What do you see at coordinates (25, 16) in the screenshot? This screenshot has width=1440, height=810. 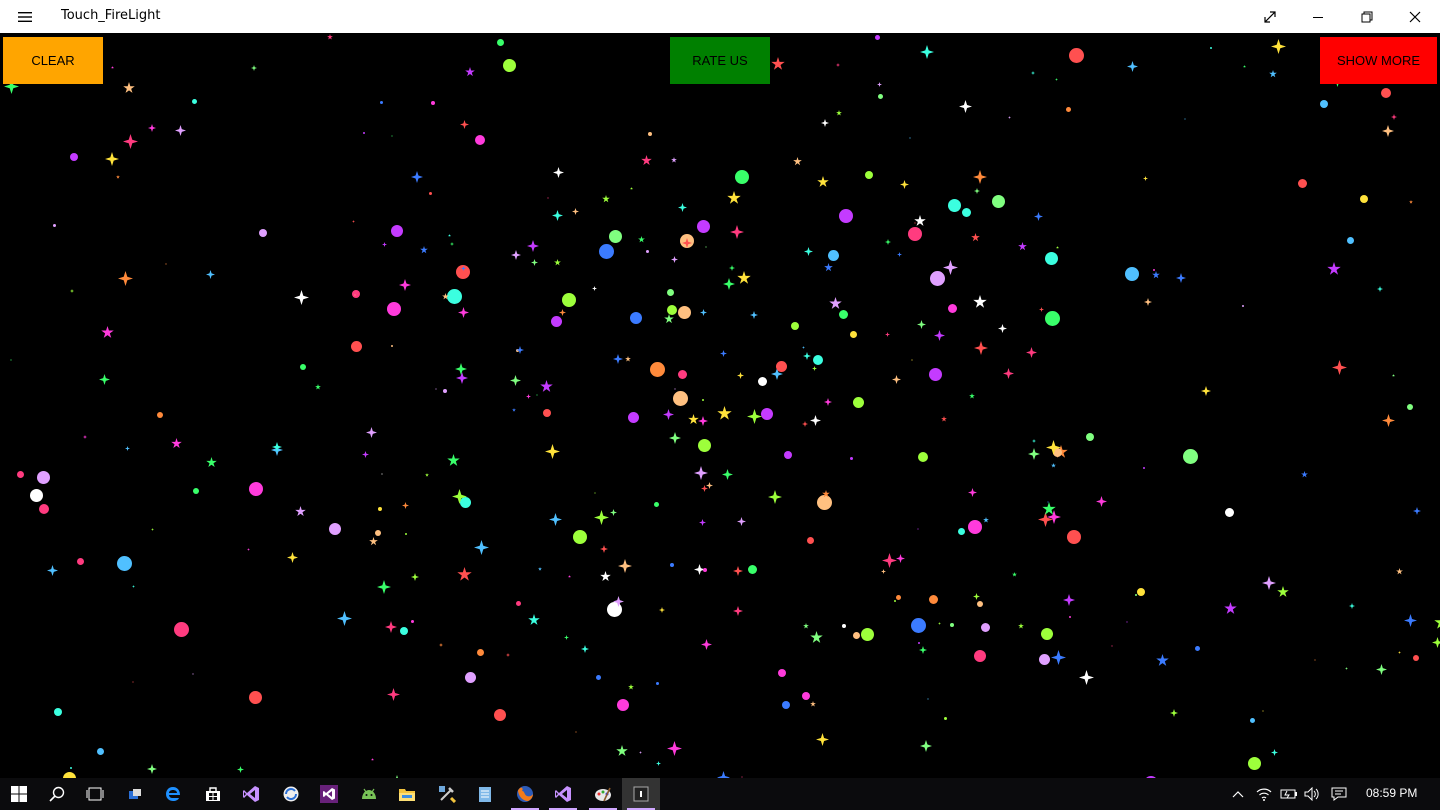 I see `hamburger-icon` at bounding box center [25, 16].